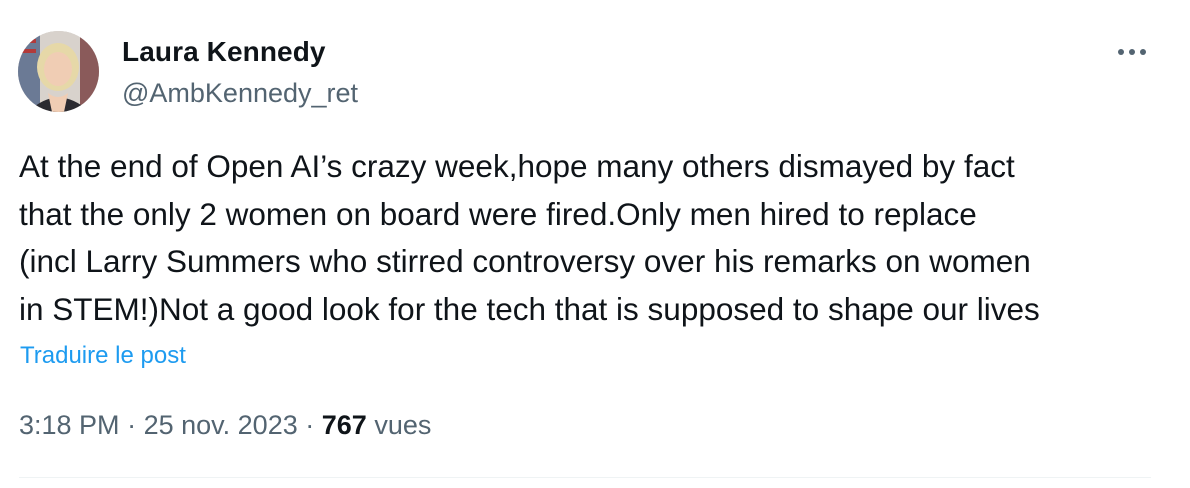 This screenshot has width=1190, height=488. I want to click on tweet-metadata: 3:18 PM · 25 nov. 2023 · 767 vues, so click(225, 425).